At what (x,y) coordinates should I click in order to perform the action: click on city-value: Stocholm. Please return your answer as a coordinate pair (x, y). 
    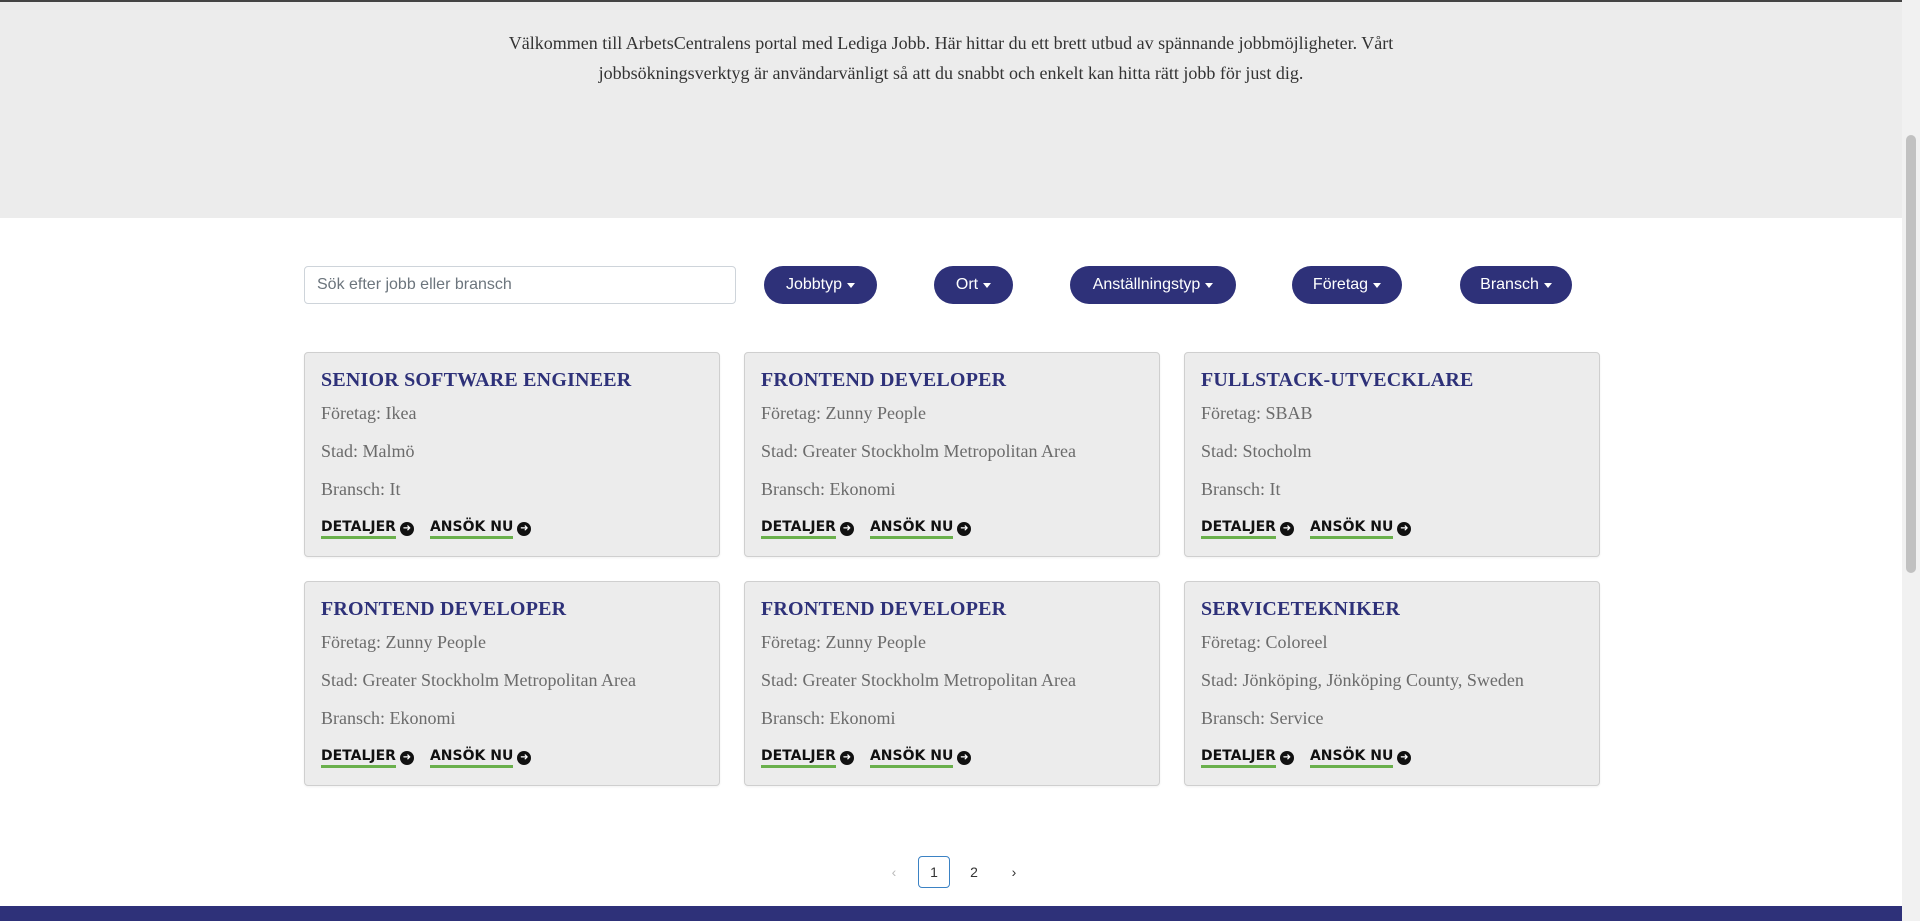
    Looking at the image, I should click on (1277, 451).